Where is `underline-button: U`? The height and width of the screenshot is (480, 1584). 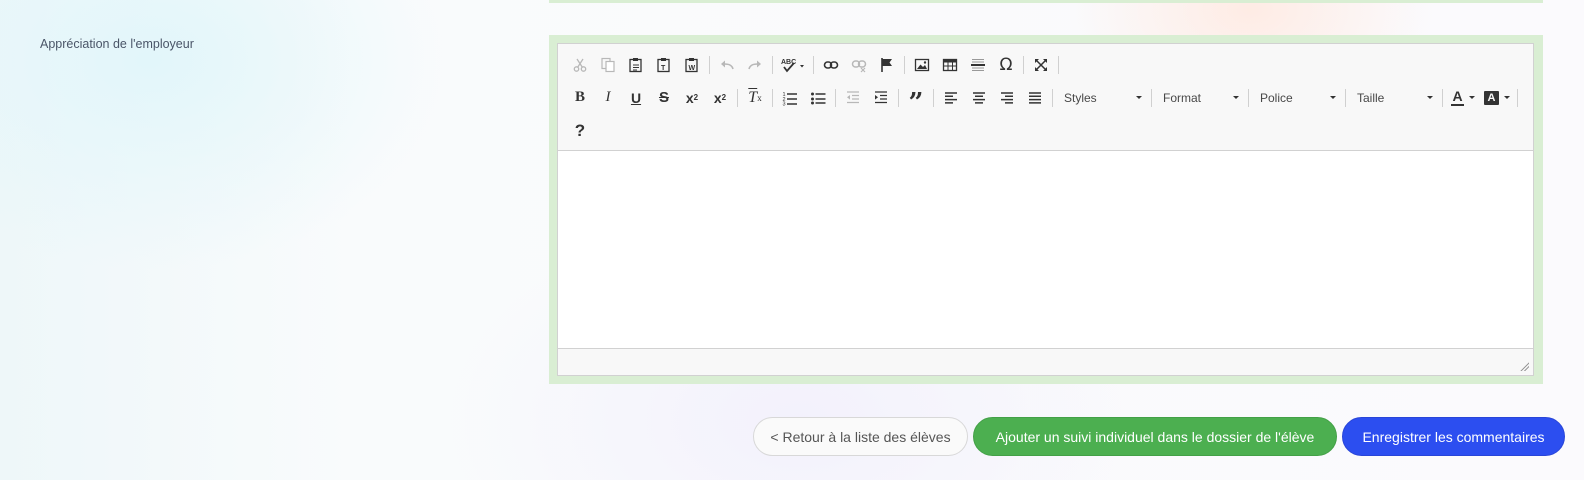
underline-button: U is located at coordinates (636, 98).